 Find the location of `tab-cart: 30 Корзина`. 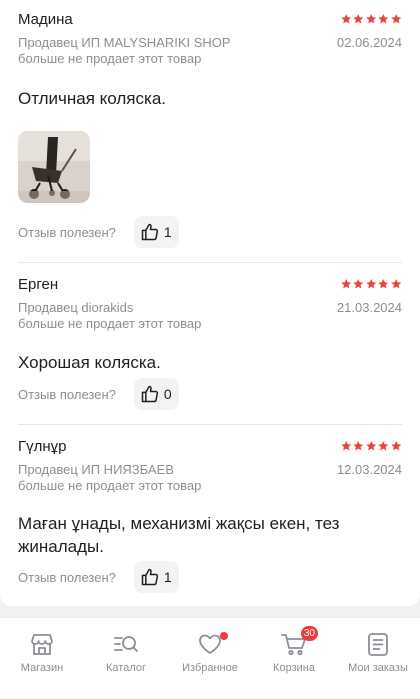

tab-cart: 30 Корзина is located at coordinates (294, 650).